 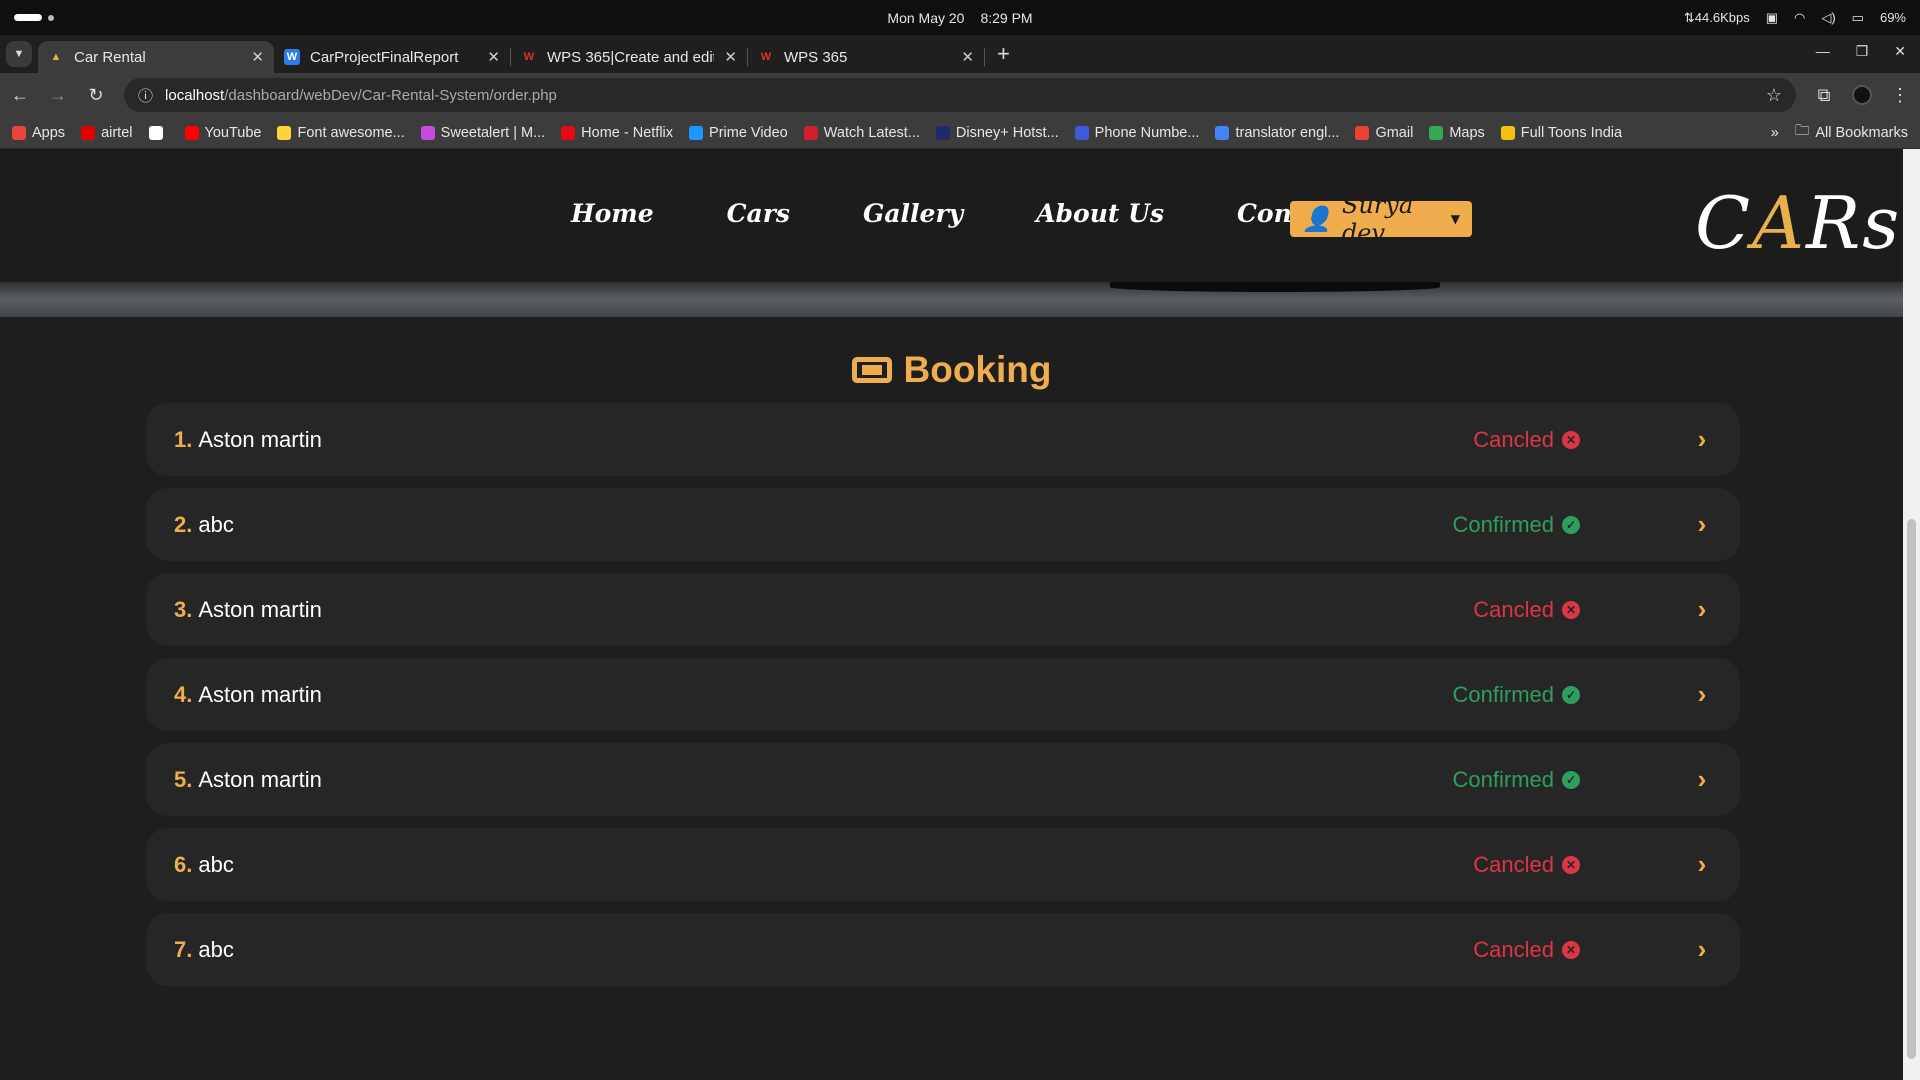 What do you see at coordinates (1394, 132) in the screenshot?
I see `bookmark-label: Gmail` at bounding box center [1394, 132].